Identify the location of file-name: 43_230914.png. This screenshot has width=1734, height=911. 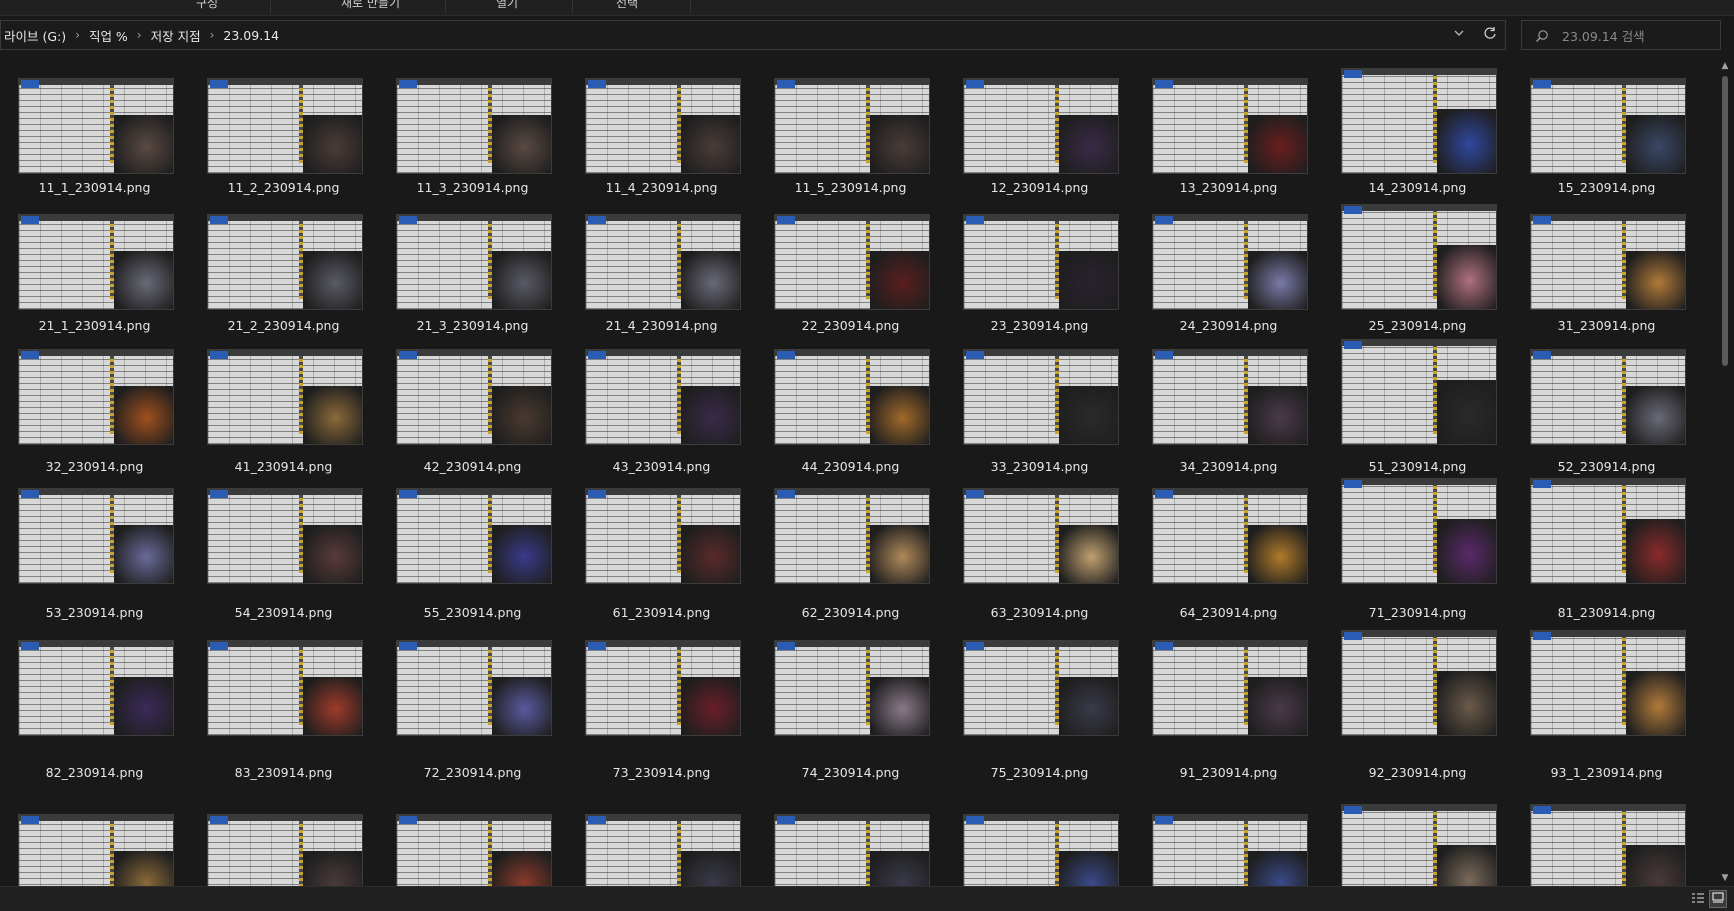
(661, 466).